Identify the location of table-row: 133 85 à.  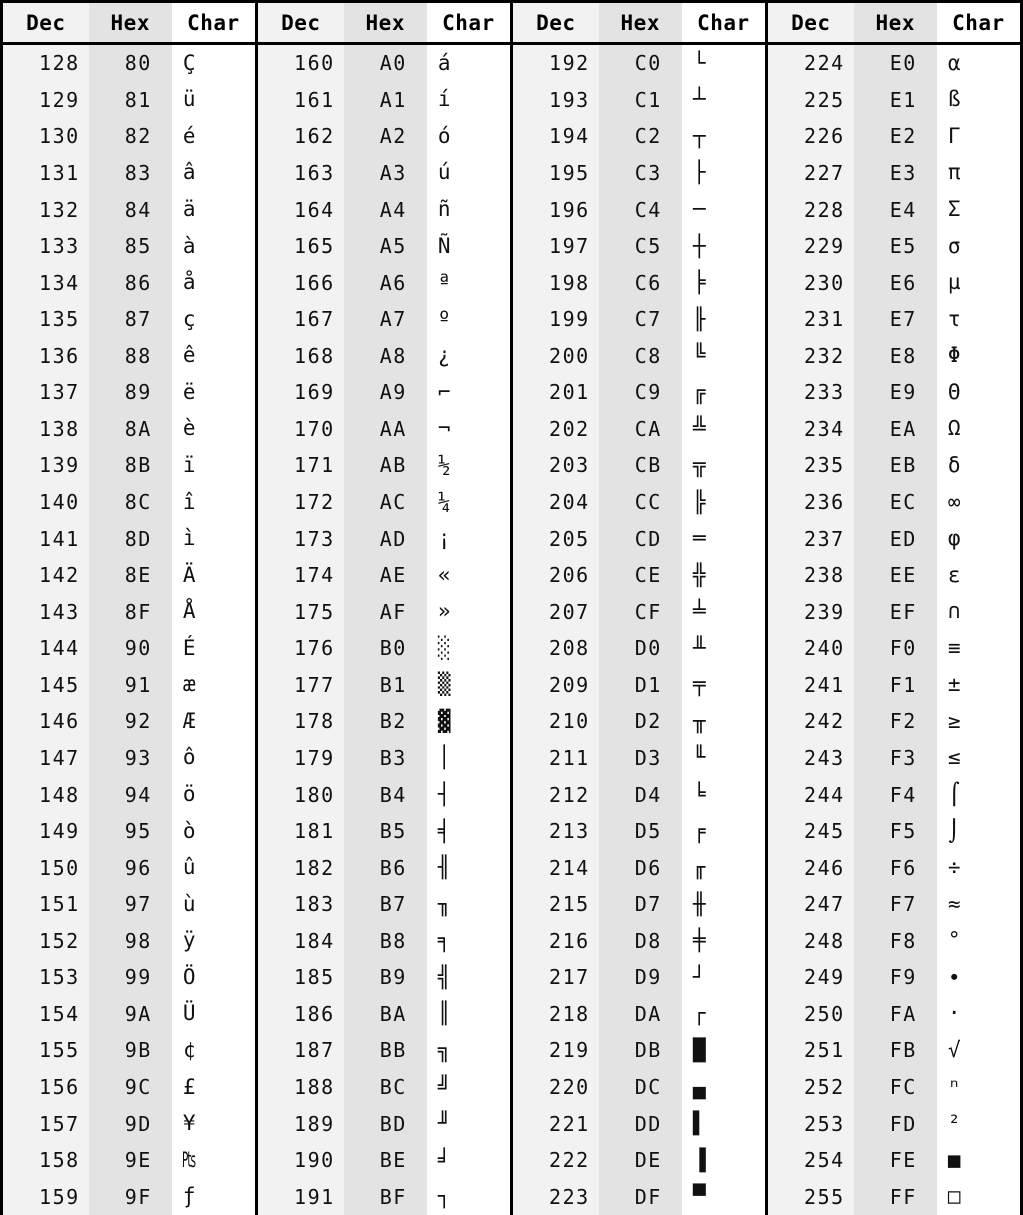
(129, 246).